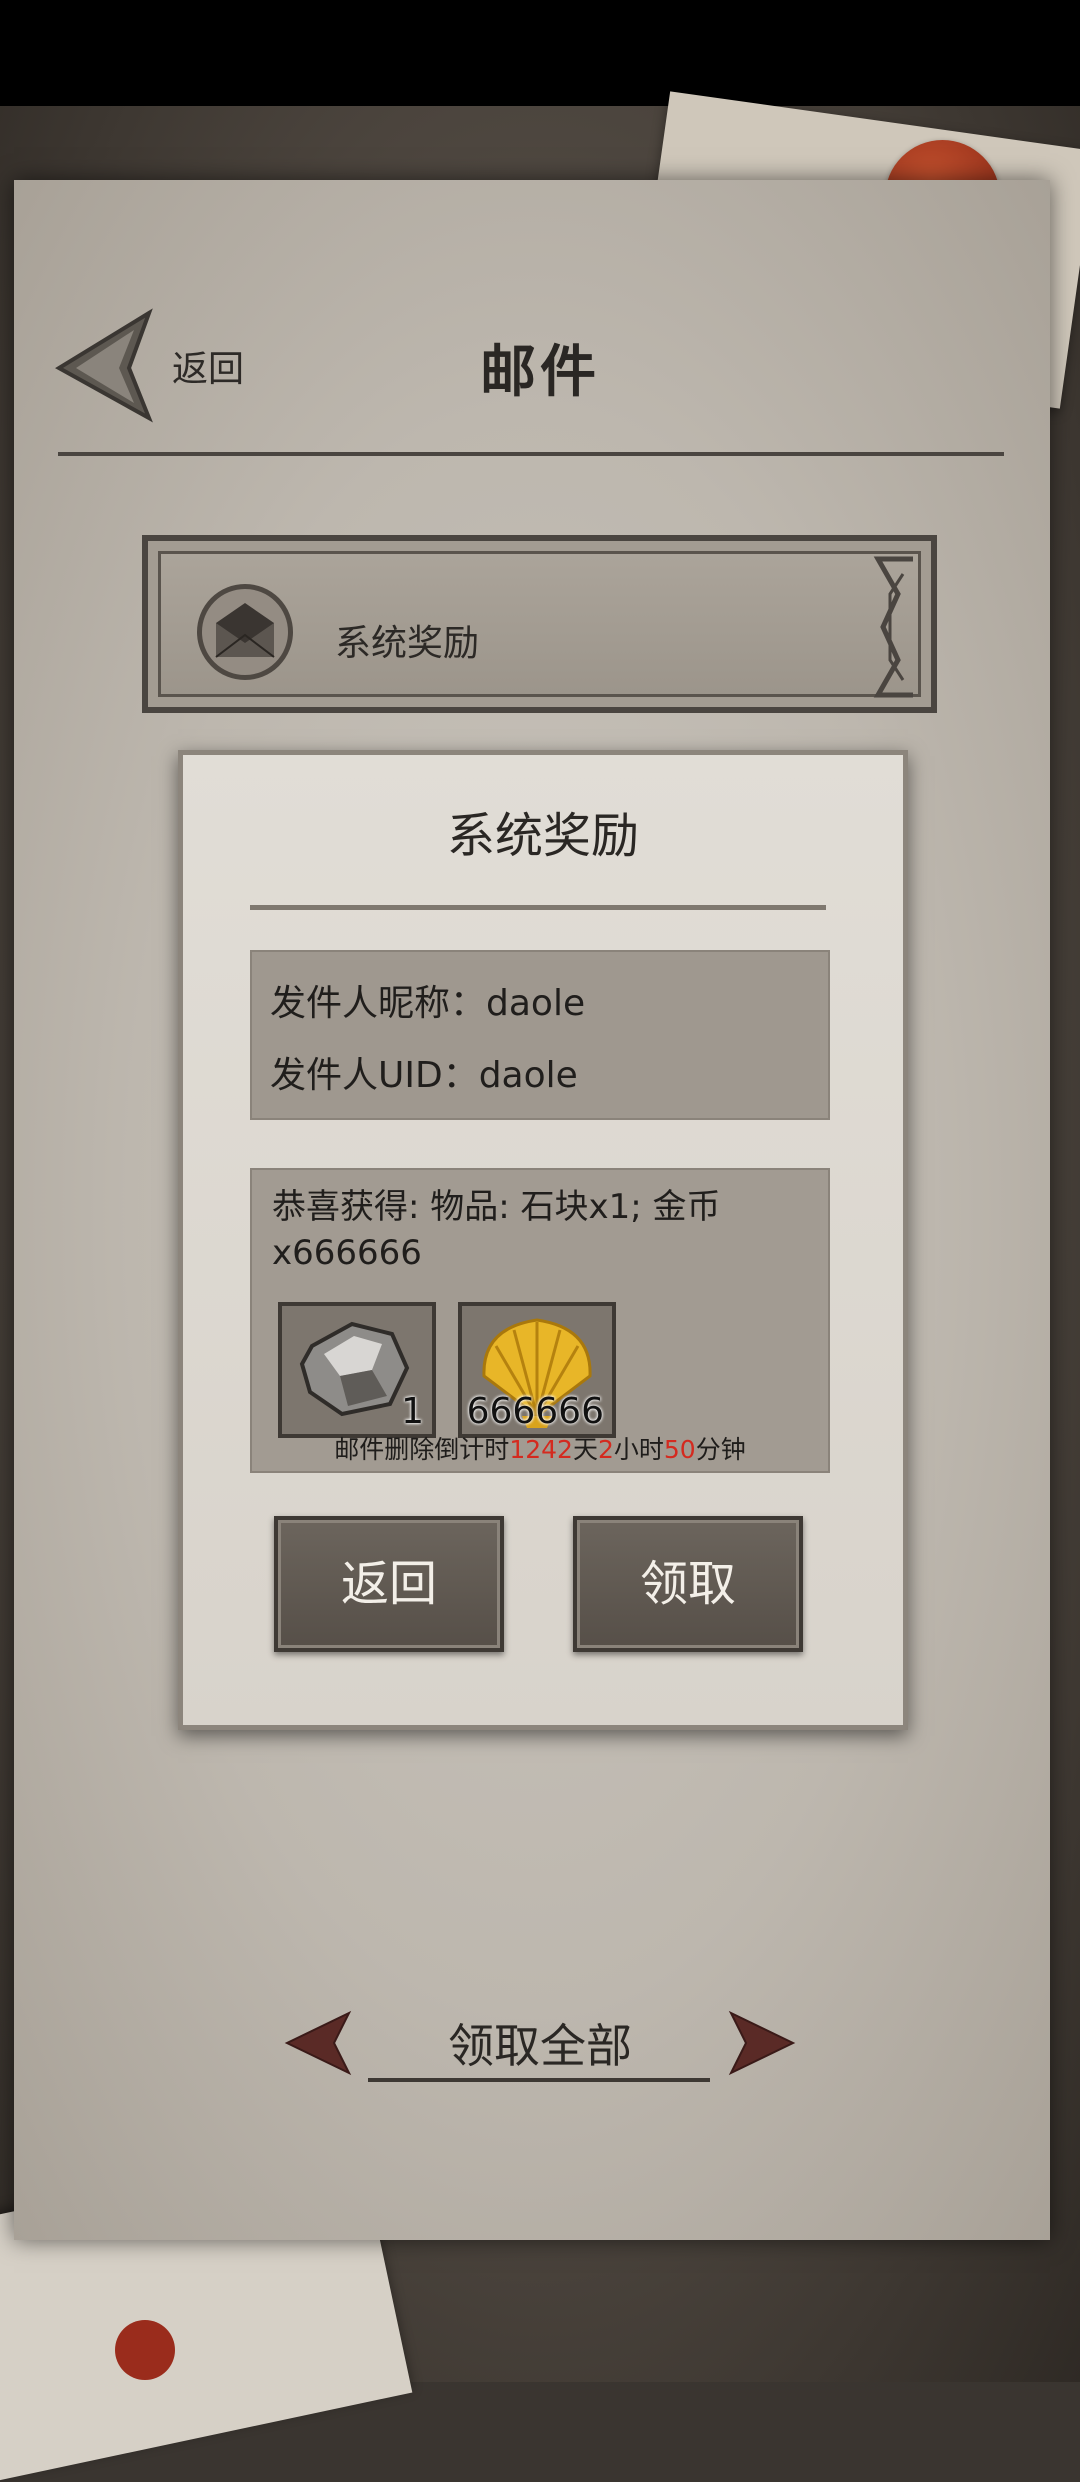 Image resolution: width=1080 pixels, height=2482 pixels. What do you see at coordinates (540, 1035) in the screenshot?
I see `sender-info-box: 发件人昵称：daole 发件人UID：daole` at bounding box center [540, 1035].